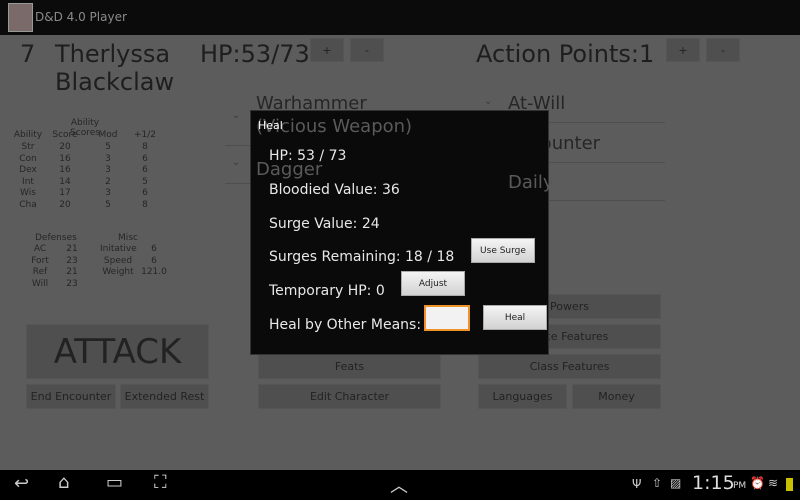 Image resolution: width=800 pixels, height=500 pixels. I want to click on languages-button: Languages, so click(522, 396).